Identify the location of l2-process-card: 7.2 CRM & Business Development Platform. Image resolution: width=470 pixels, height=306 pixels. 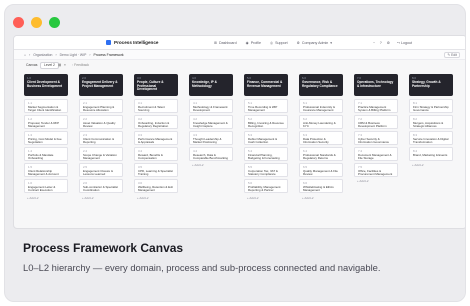
(376, 122).